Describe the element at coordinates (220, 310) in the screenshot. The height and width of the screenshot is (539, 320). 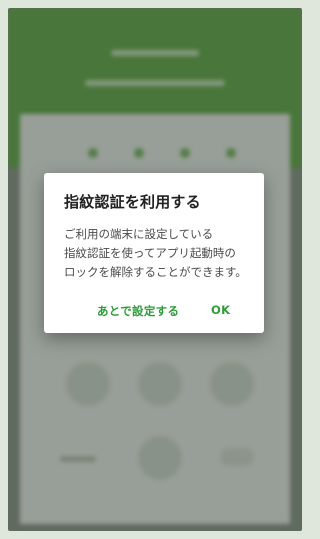
I see `ok-button: OK` at that location.